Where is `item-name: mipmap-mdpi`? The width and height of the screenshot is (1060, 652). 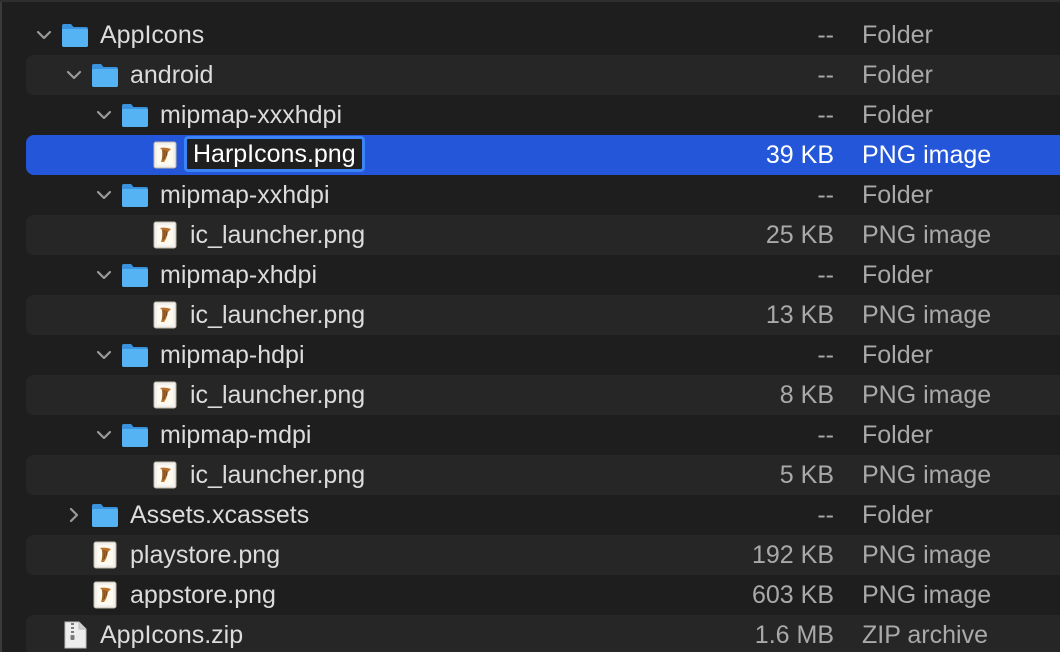
item-name: mipmap-mdpi is located at coordinates (236, 435).